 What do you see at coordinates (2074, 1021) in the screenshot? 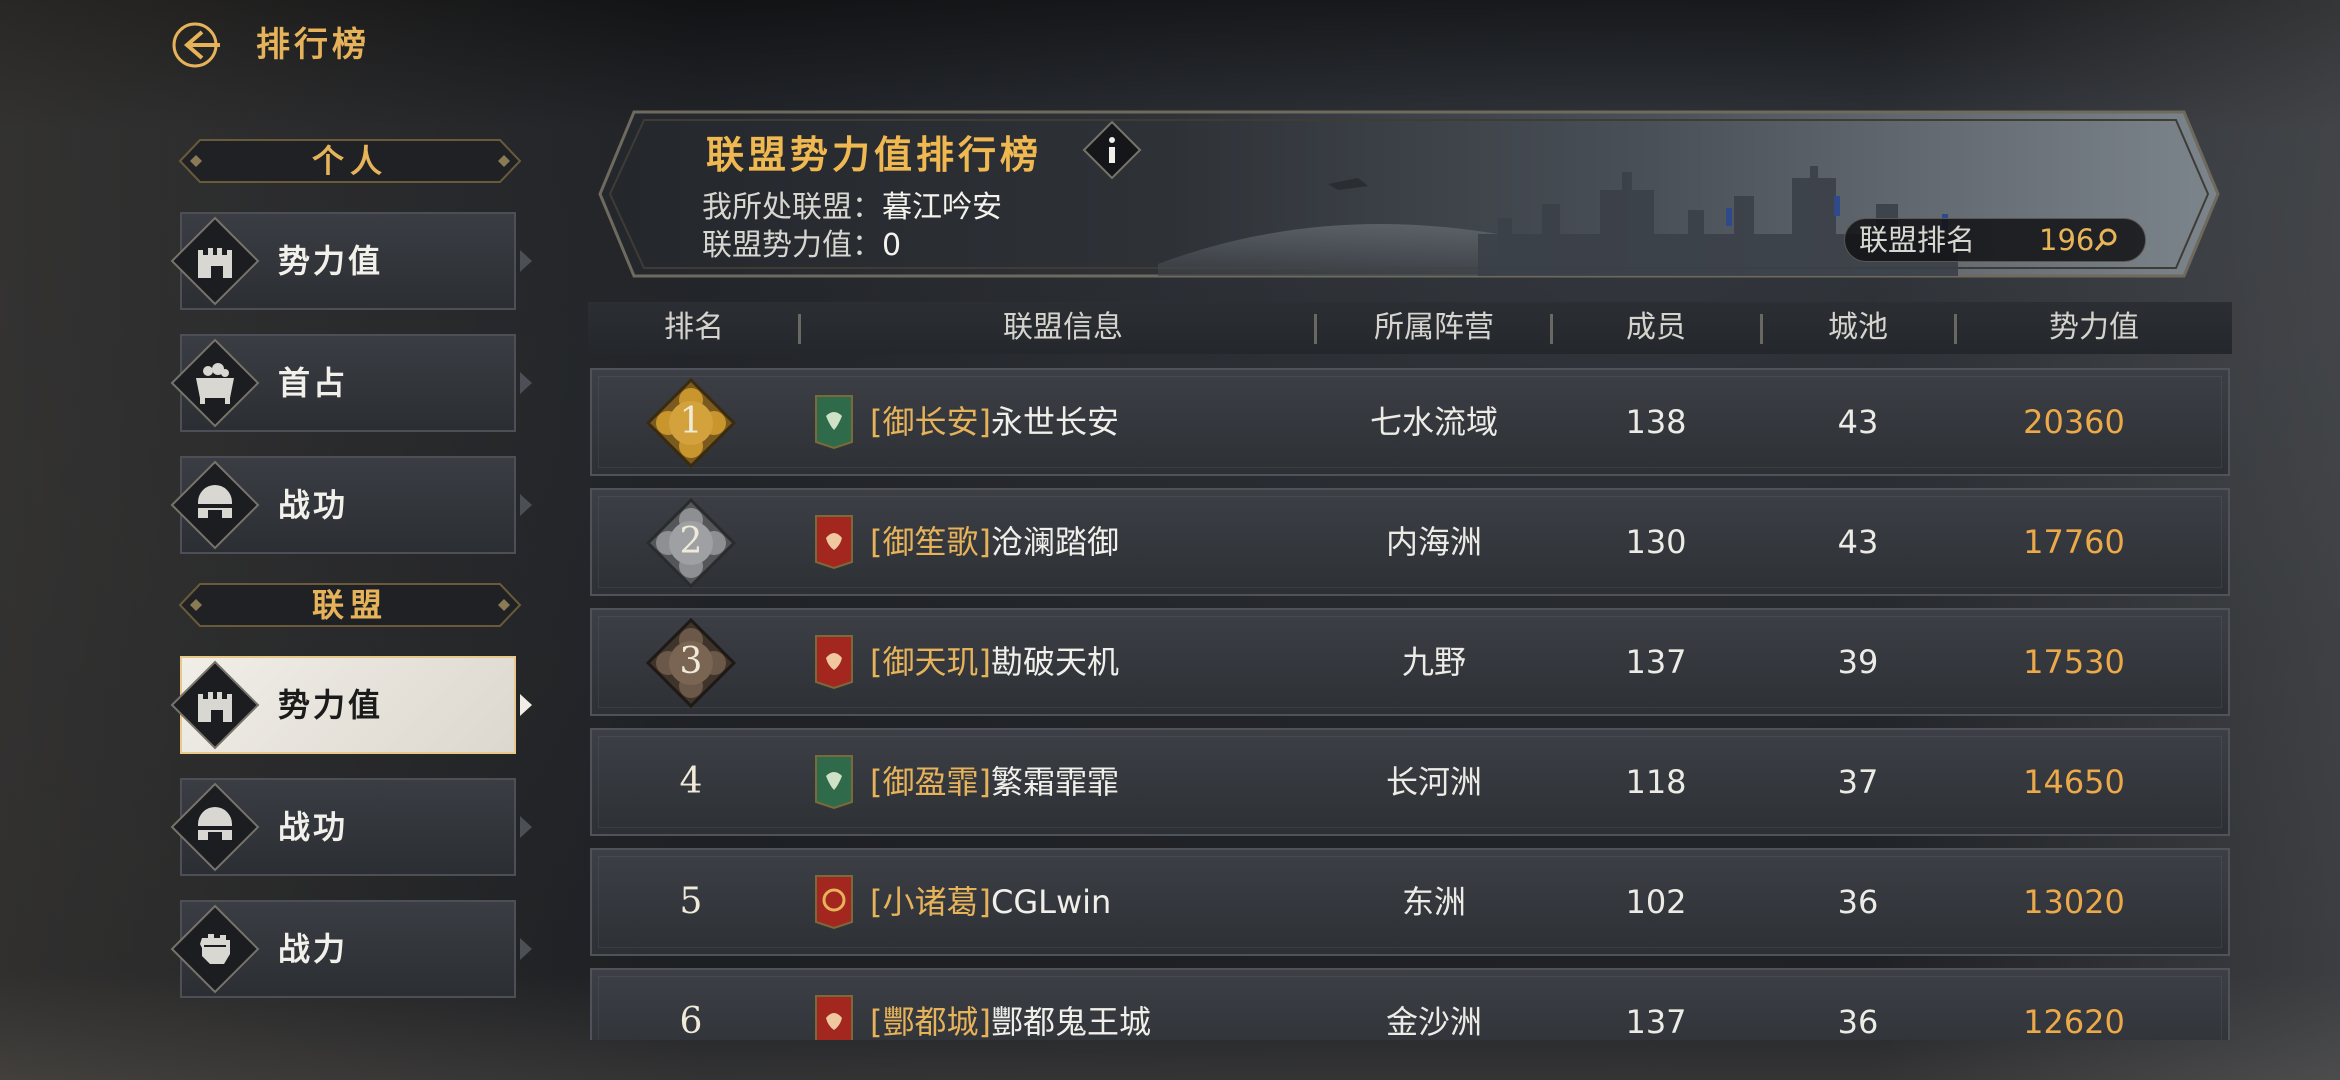
I see `alliance-power: 12620` at bounding box center [2074, 1021].